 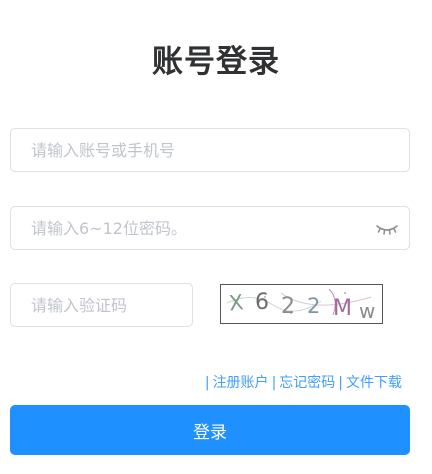 I want to click on captcha-graphic: X 6 2 2 M w, so click(x=300, y=305).